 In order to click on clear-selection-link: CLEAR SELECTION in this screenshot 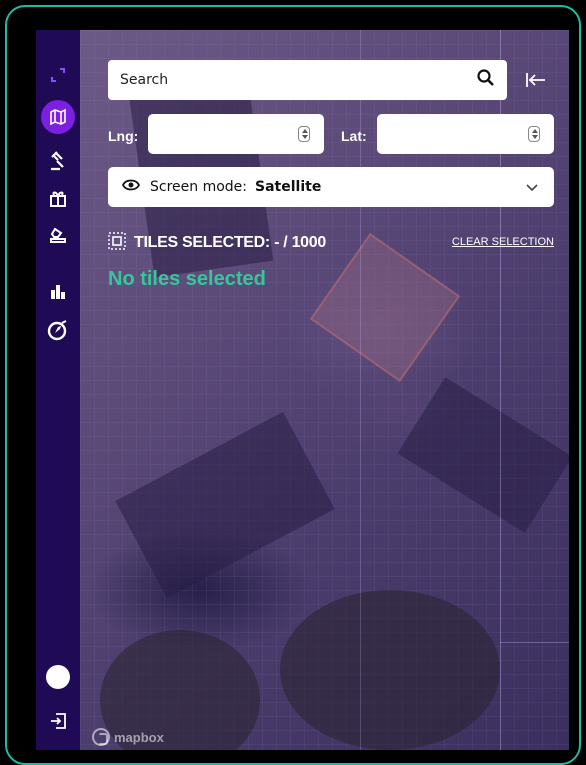, I will do `click(503, 242)`.